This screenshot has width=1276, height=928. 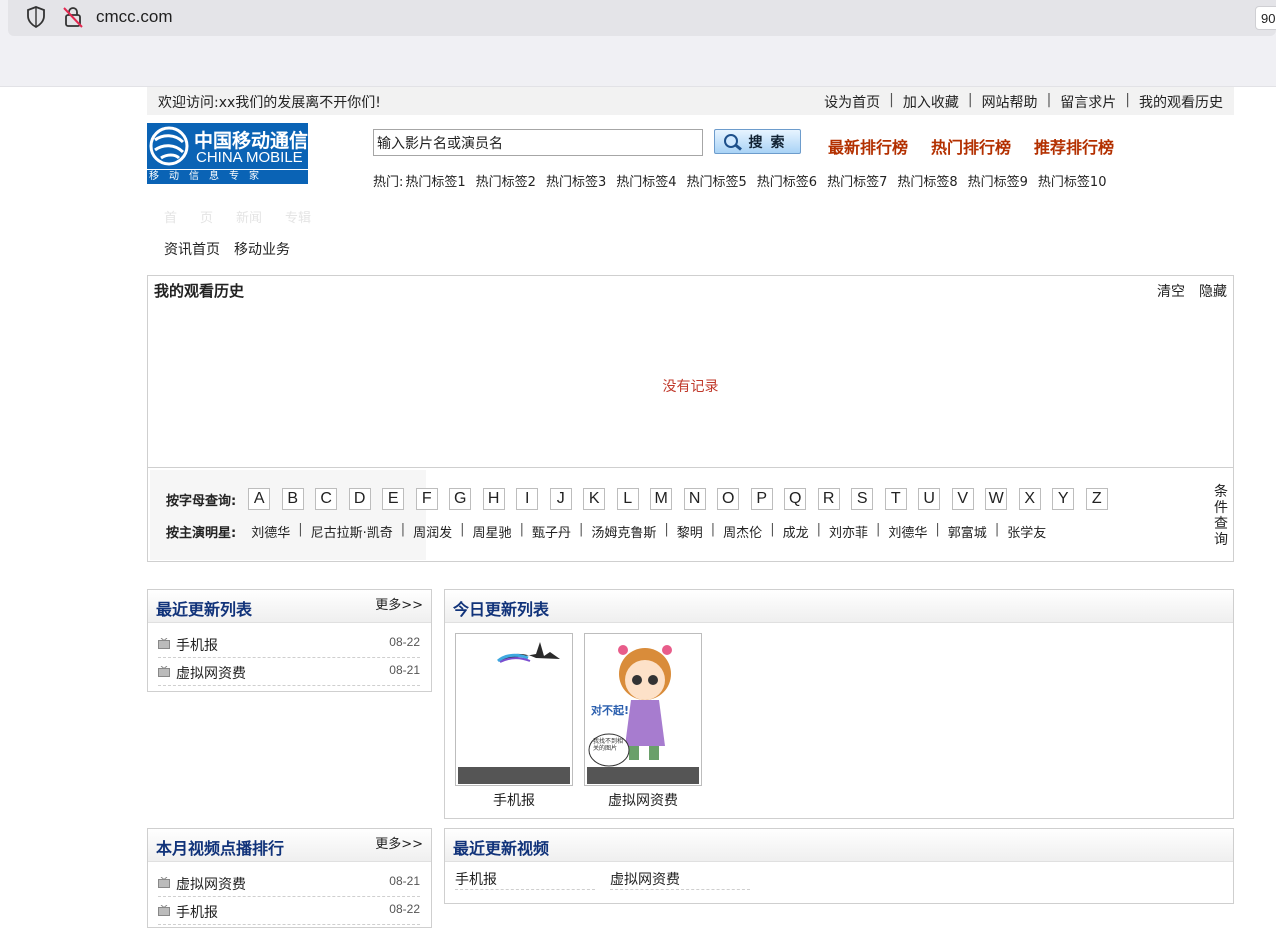 I want to click on hot-tag: 热门标签9, so click(x=998, y=180).